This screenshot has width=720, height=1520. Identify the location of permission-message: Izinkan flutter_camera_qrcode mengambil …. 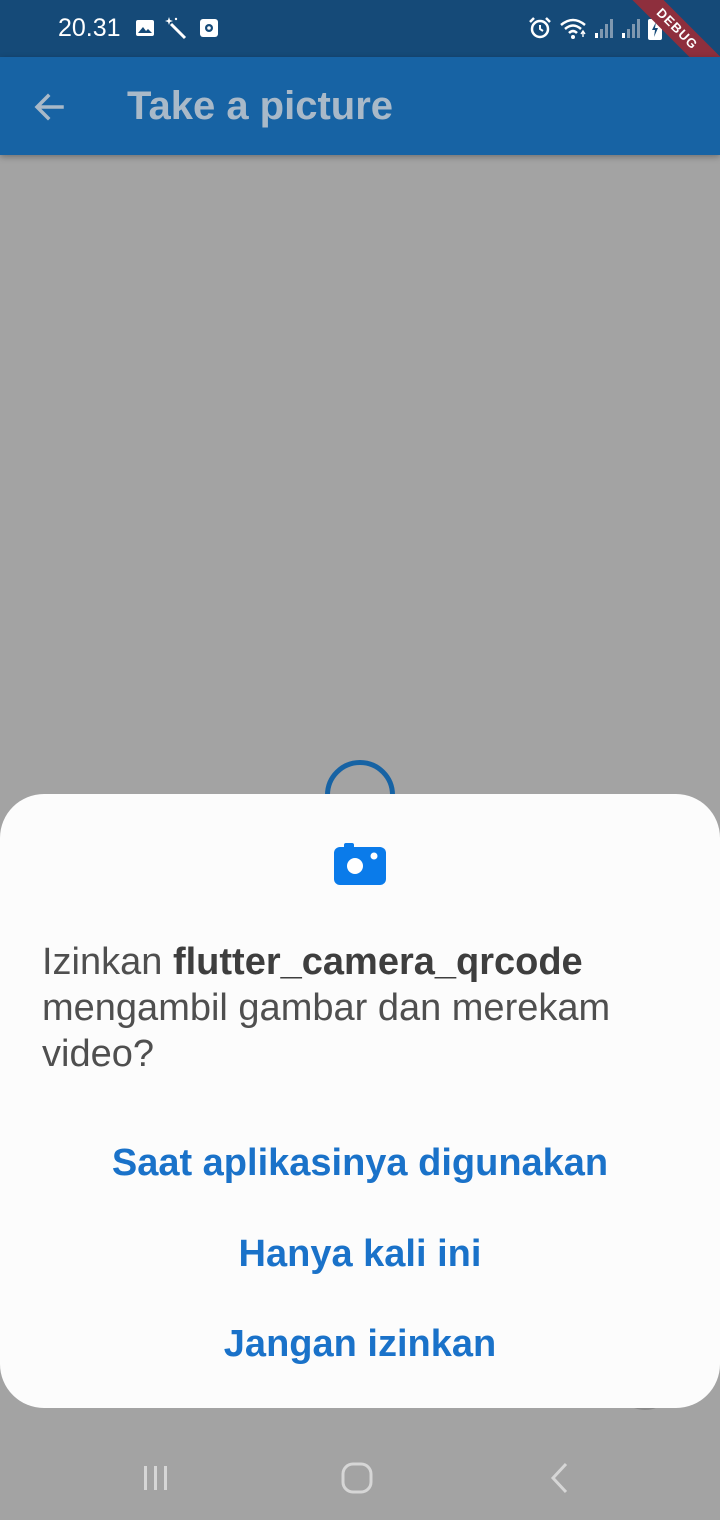
(362, 1008).